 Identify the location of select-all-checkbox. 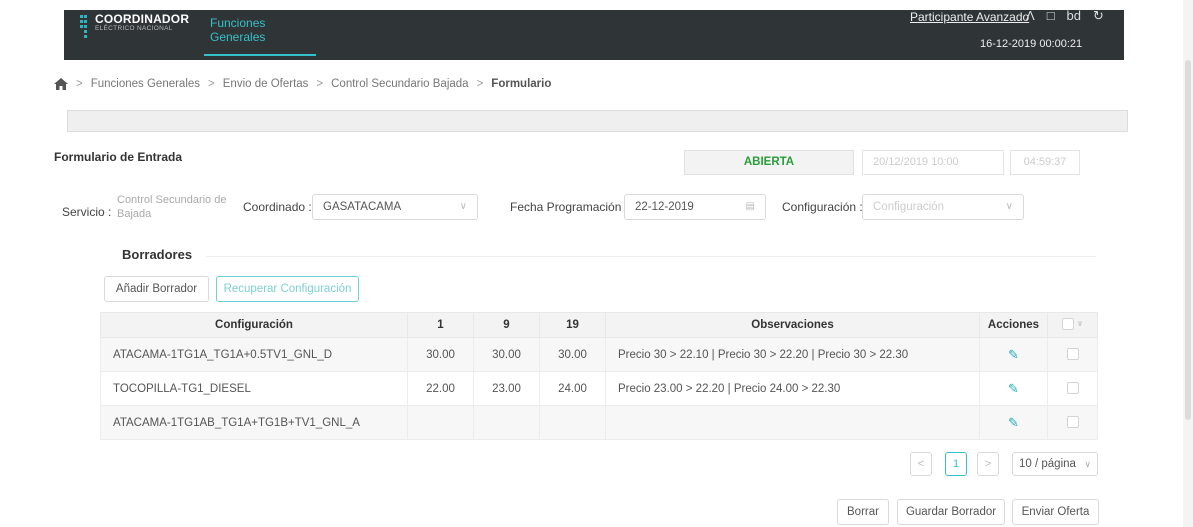
(1067, 323).